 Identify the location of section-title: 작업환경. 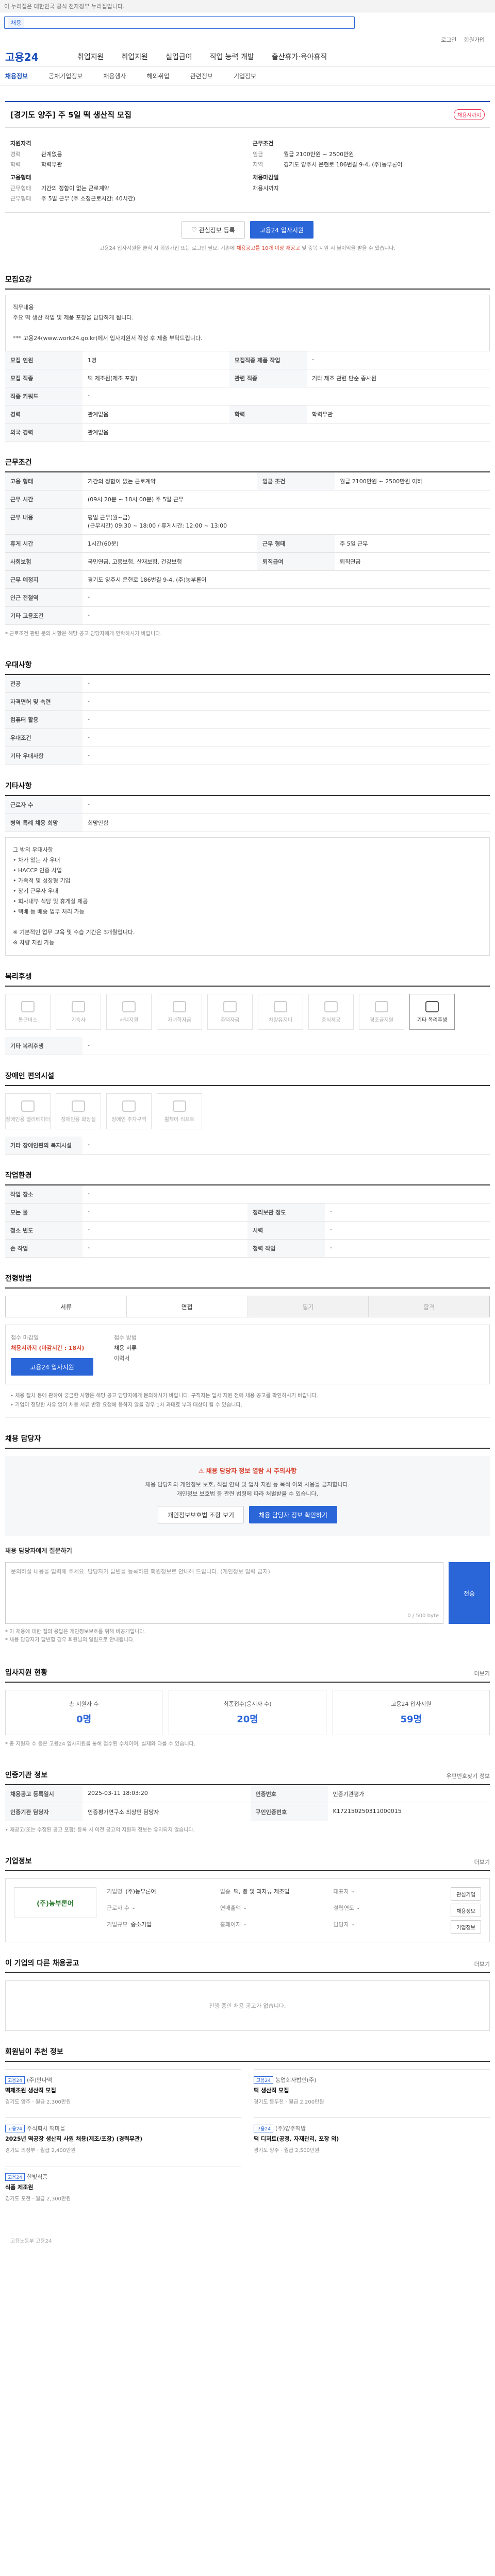
(247, 1177).